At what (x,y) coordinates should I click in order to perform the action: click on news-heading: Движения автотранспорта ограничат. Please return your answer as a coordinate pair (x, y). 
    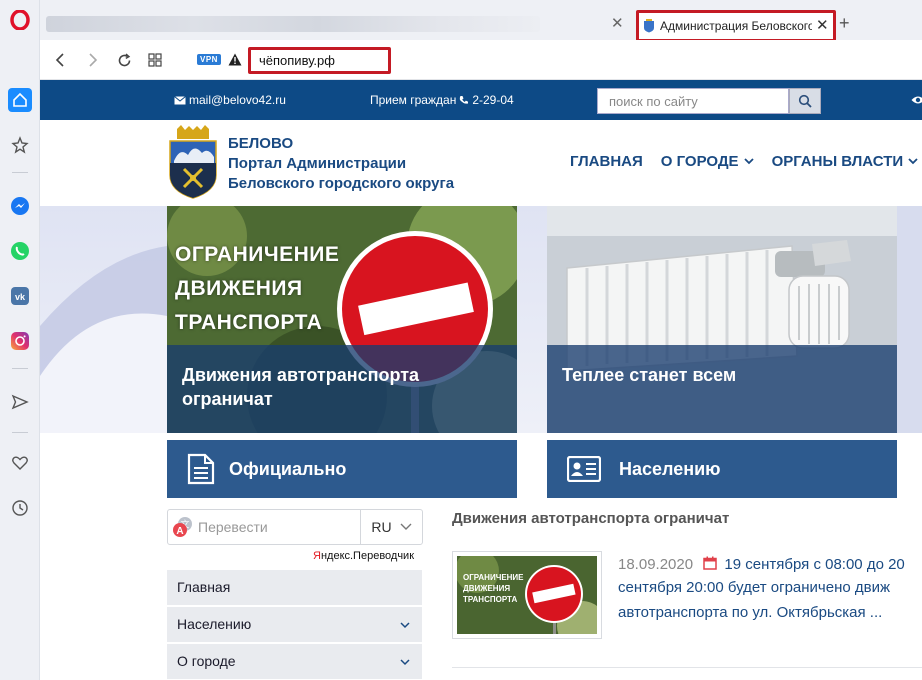
    Looking at the image, I should click on (590, 518).